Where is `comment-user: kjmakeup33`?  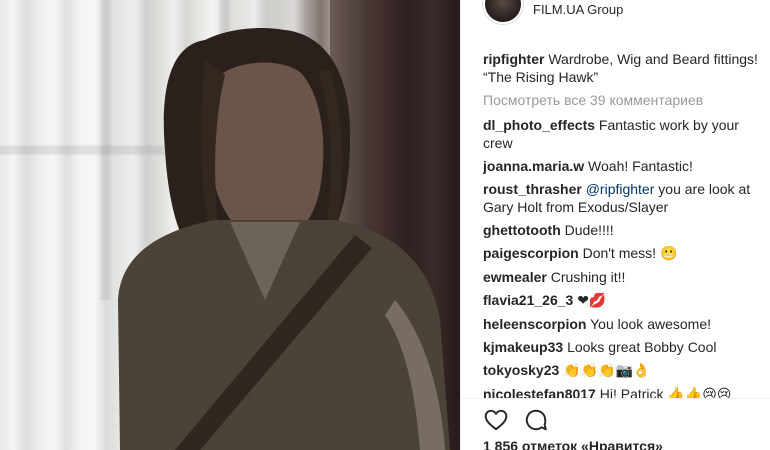 comment-user: kjmakeup33 is located at coordinates (523, 347).